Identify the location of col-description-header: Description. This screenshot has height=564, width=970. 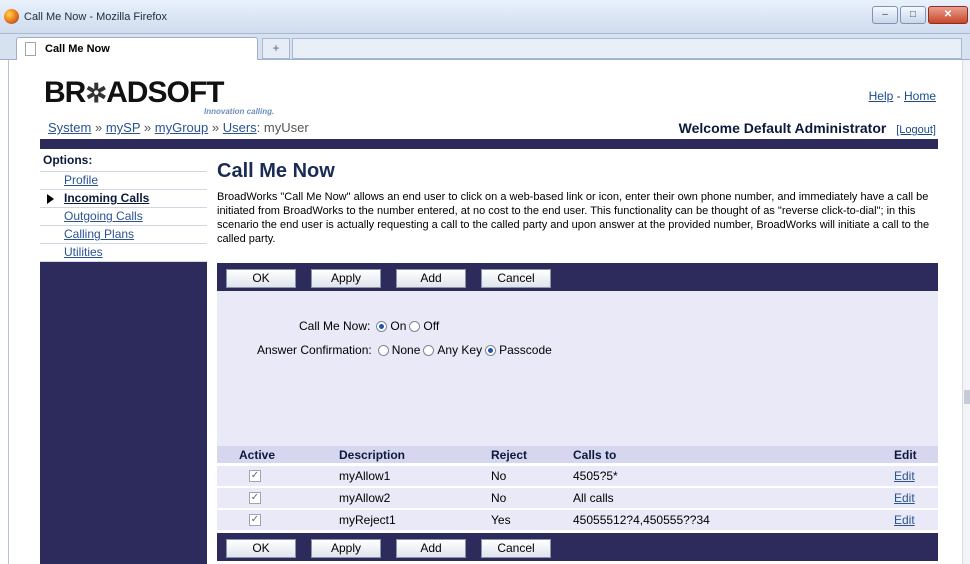
(372, 455).